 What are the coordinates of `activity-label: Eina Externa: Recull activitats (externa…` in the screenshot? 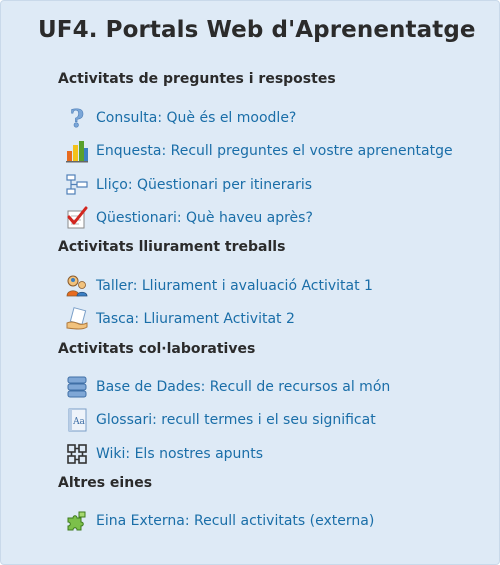 It's located at (235, 521).